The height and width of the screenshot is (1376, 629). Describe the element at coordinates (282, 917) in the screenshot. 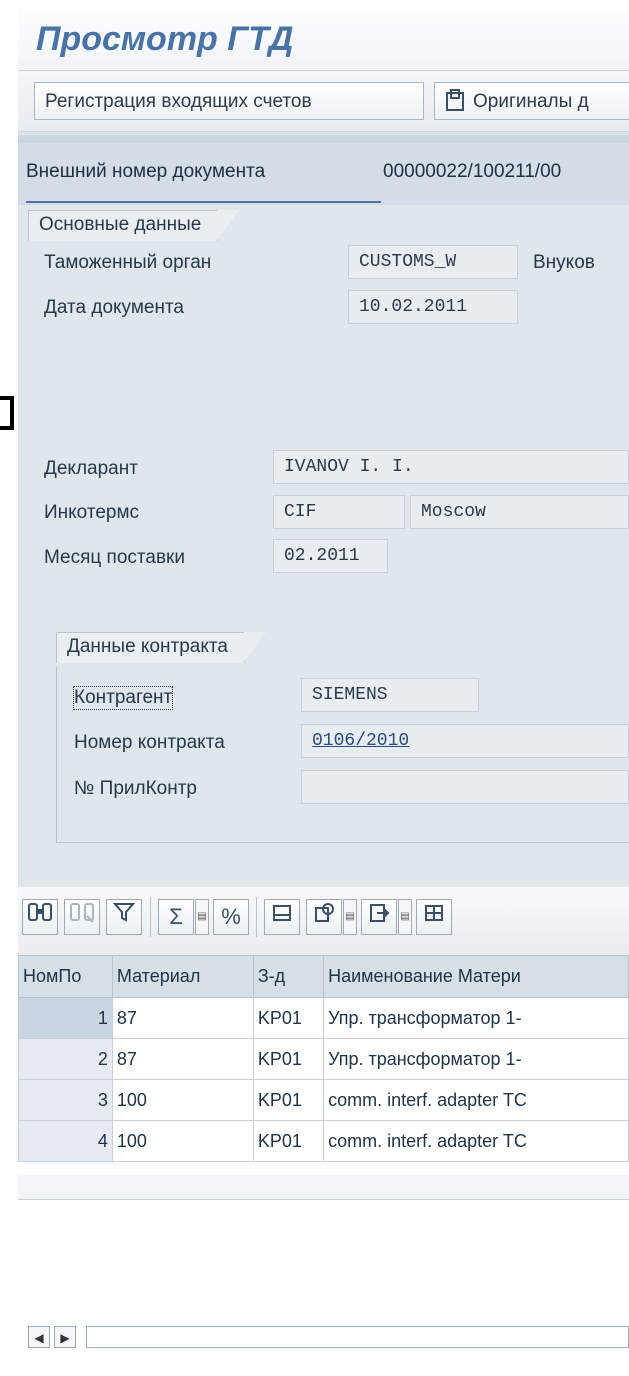

I see `print-icon` at that location.